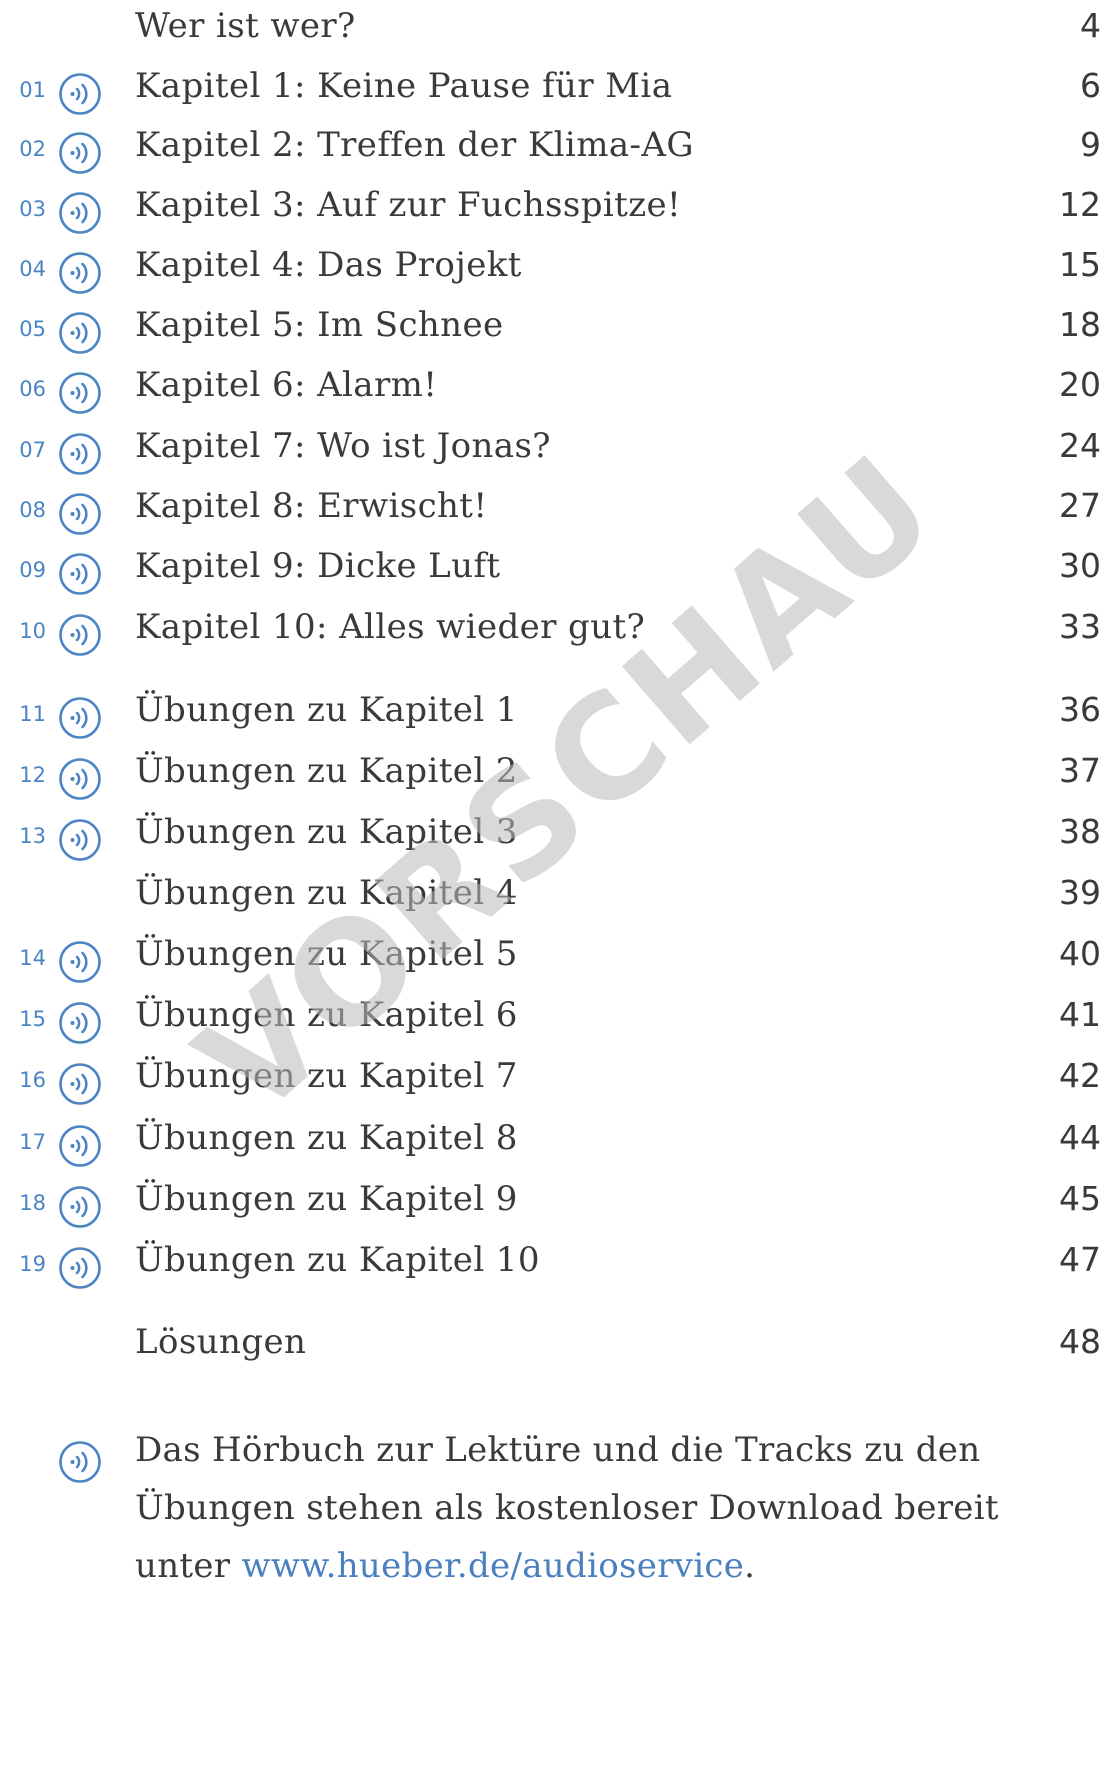 The height and width of the screenshot is (1773, 1116). I want to click on track-number: 12, so click(32, 775).